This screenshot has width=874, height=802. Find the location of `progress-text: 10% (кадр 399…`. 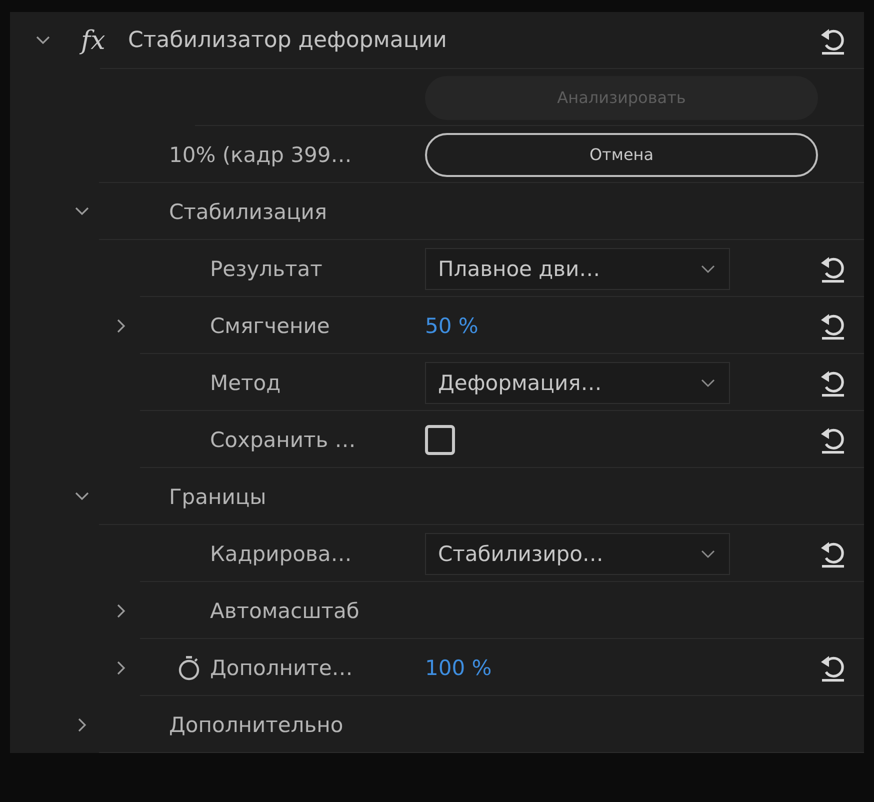

progress-text: 10% (кадр 399… is located at coordinates (261, 154).